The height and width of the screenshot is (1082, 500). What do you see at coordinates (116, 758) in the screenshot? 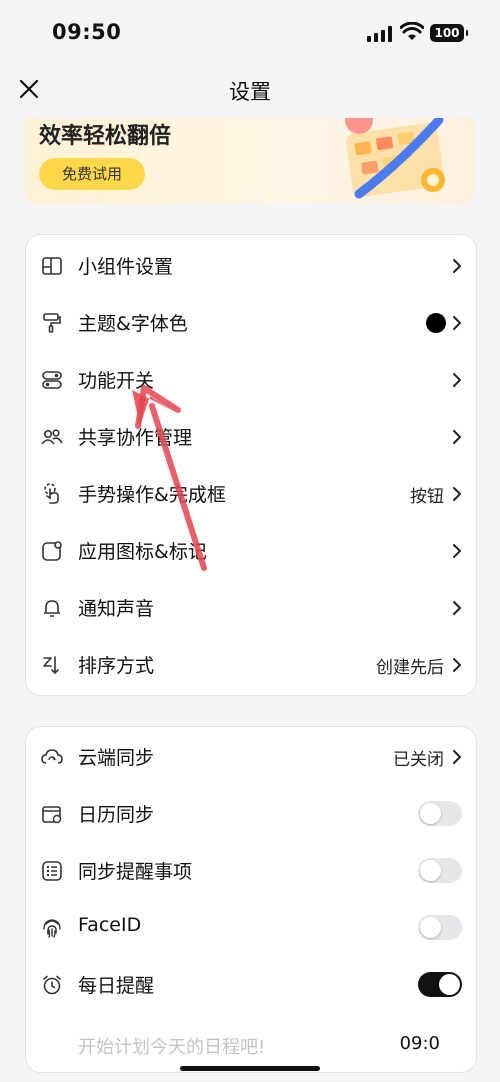
I see `row-label: 云端同步` at bounding box center [116, 758].